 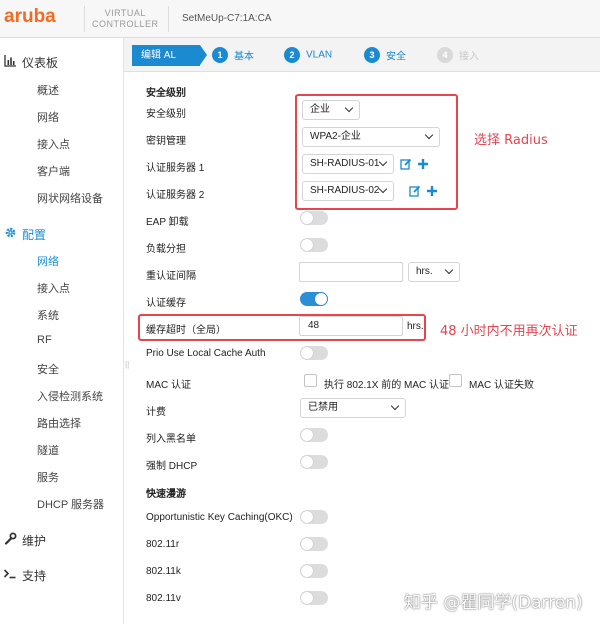 What do you see at coordinates (48, 369) in the screenshot?
I see `sidebar-item-security: 安全` at bounding box center [48, 369].